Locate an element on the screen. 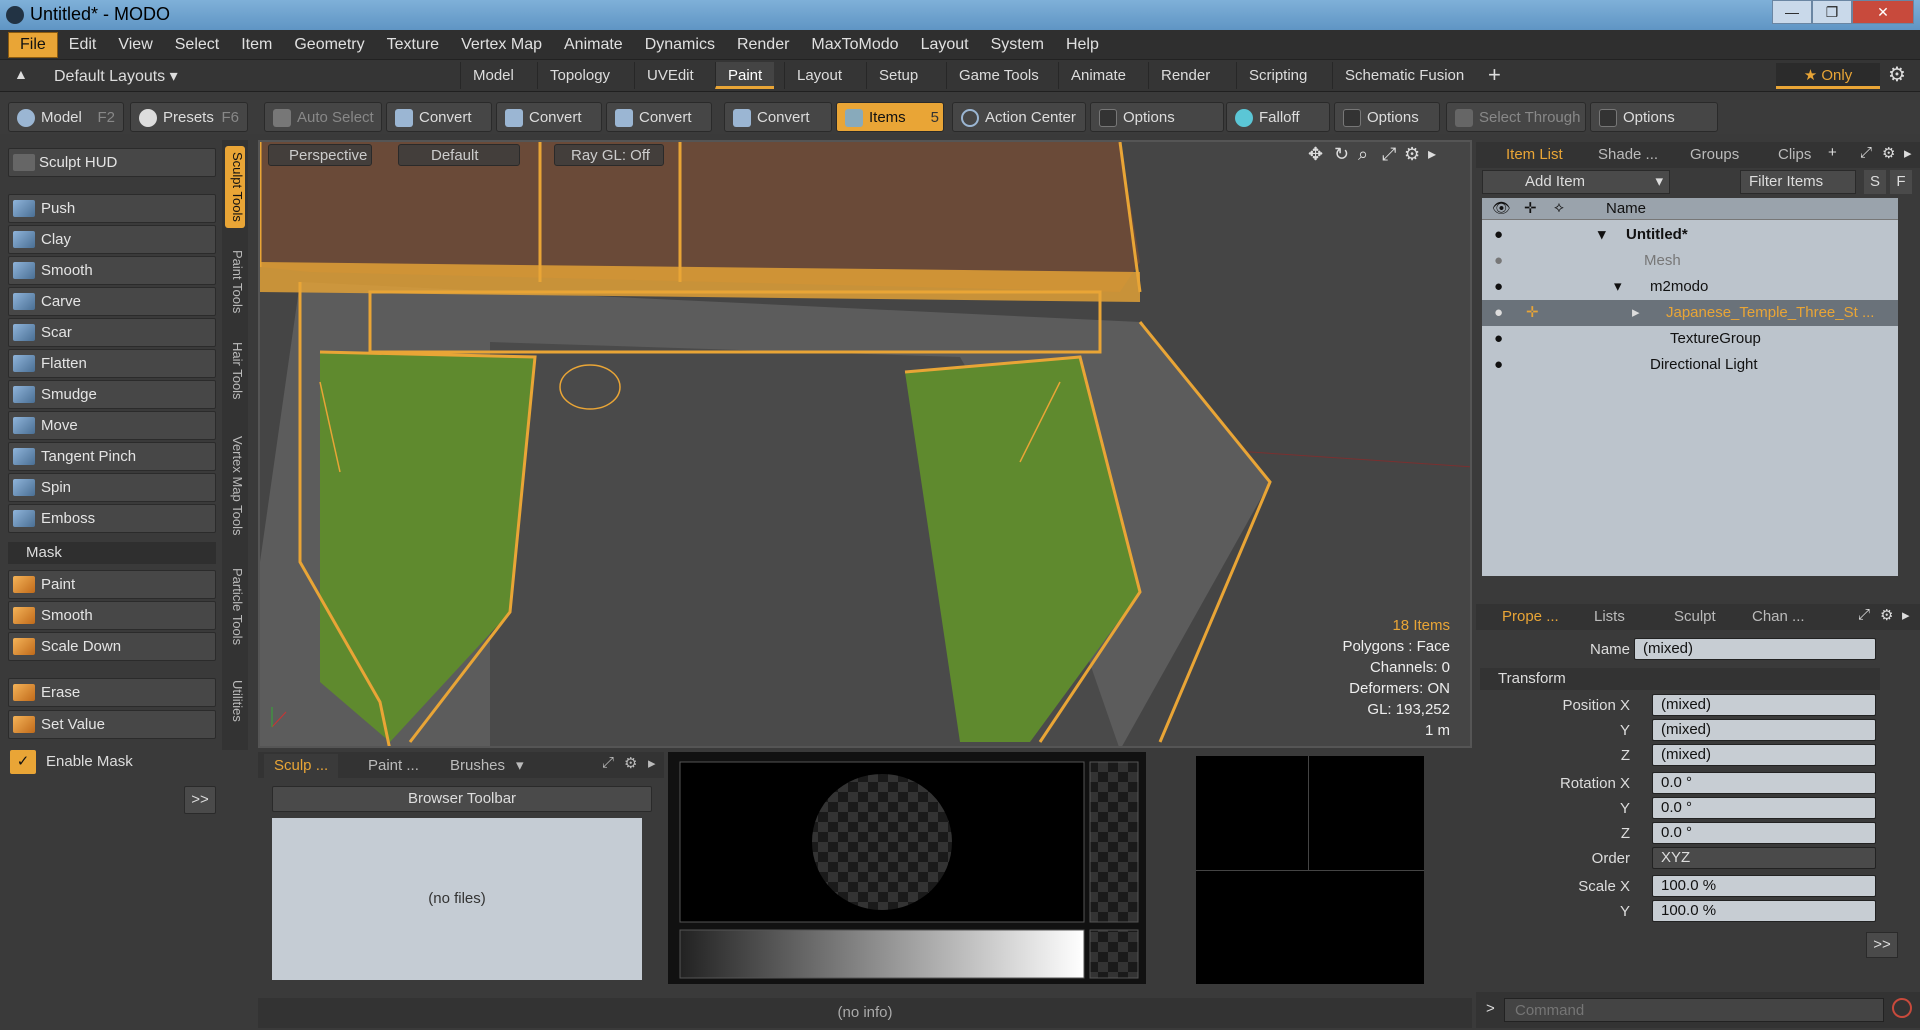 The width and height of the screenshot is (1920, 1030). scale-x-field: 100.0 % is located at coordinates (1764, 886).